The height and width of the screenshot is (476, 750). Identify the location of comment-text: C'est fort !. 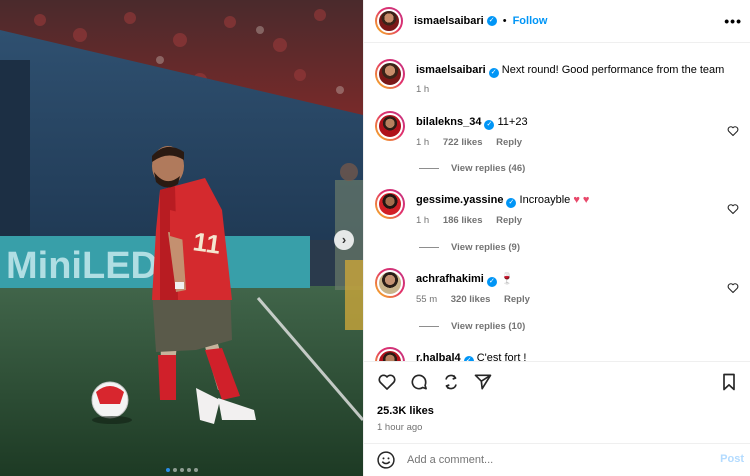
(501, 356).